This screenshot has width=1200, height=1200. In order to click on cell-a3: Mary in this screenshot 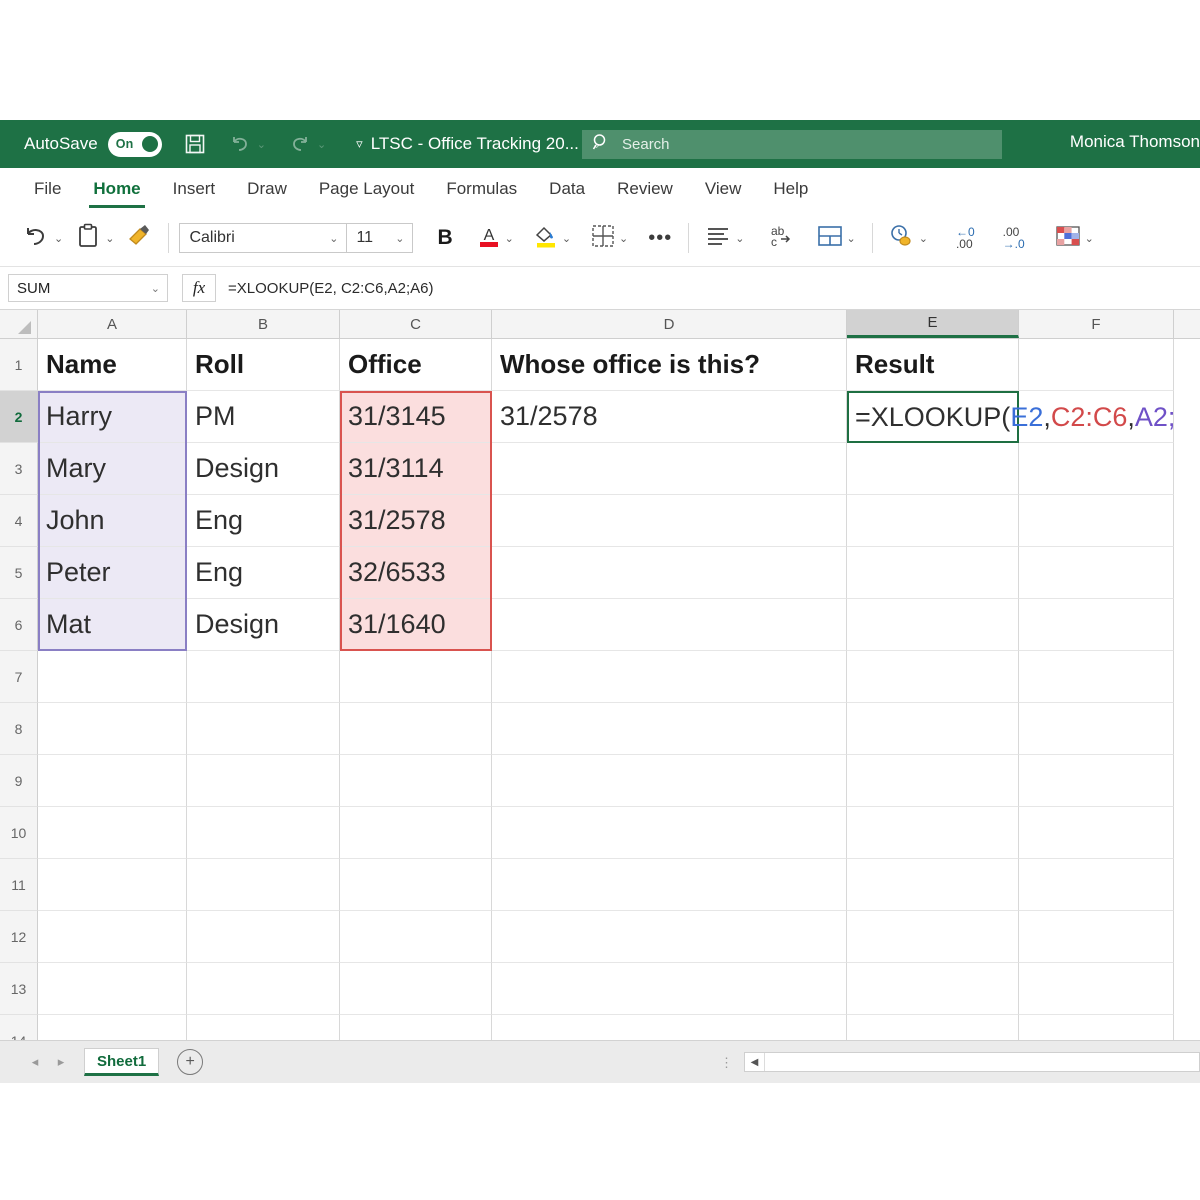, I will do `click(112, 469)`.